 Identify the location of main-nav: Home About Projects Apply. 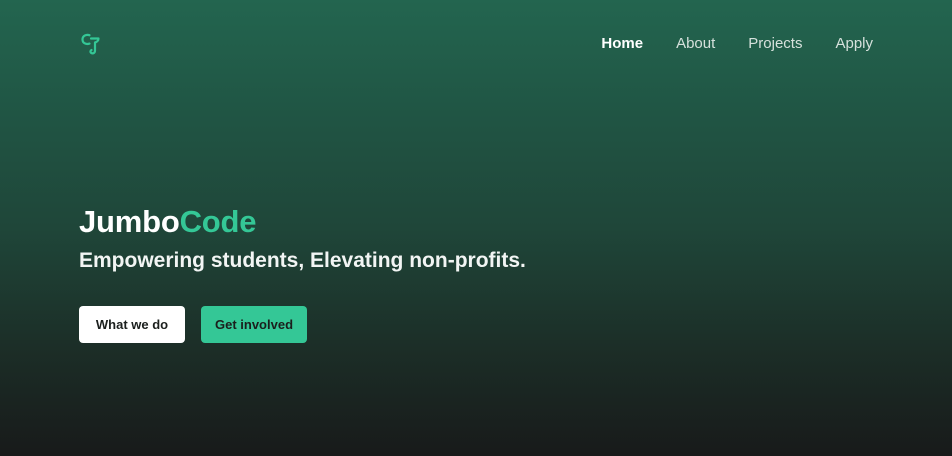
(737, 43).